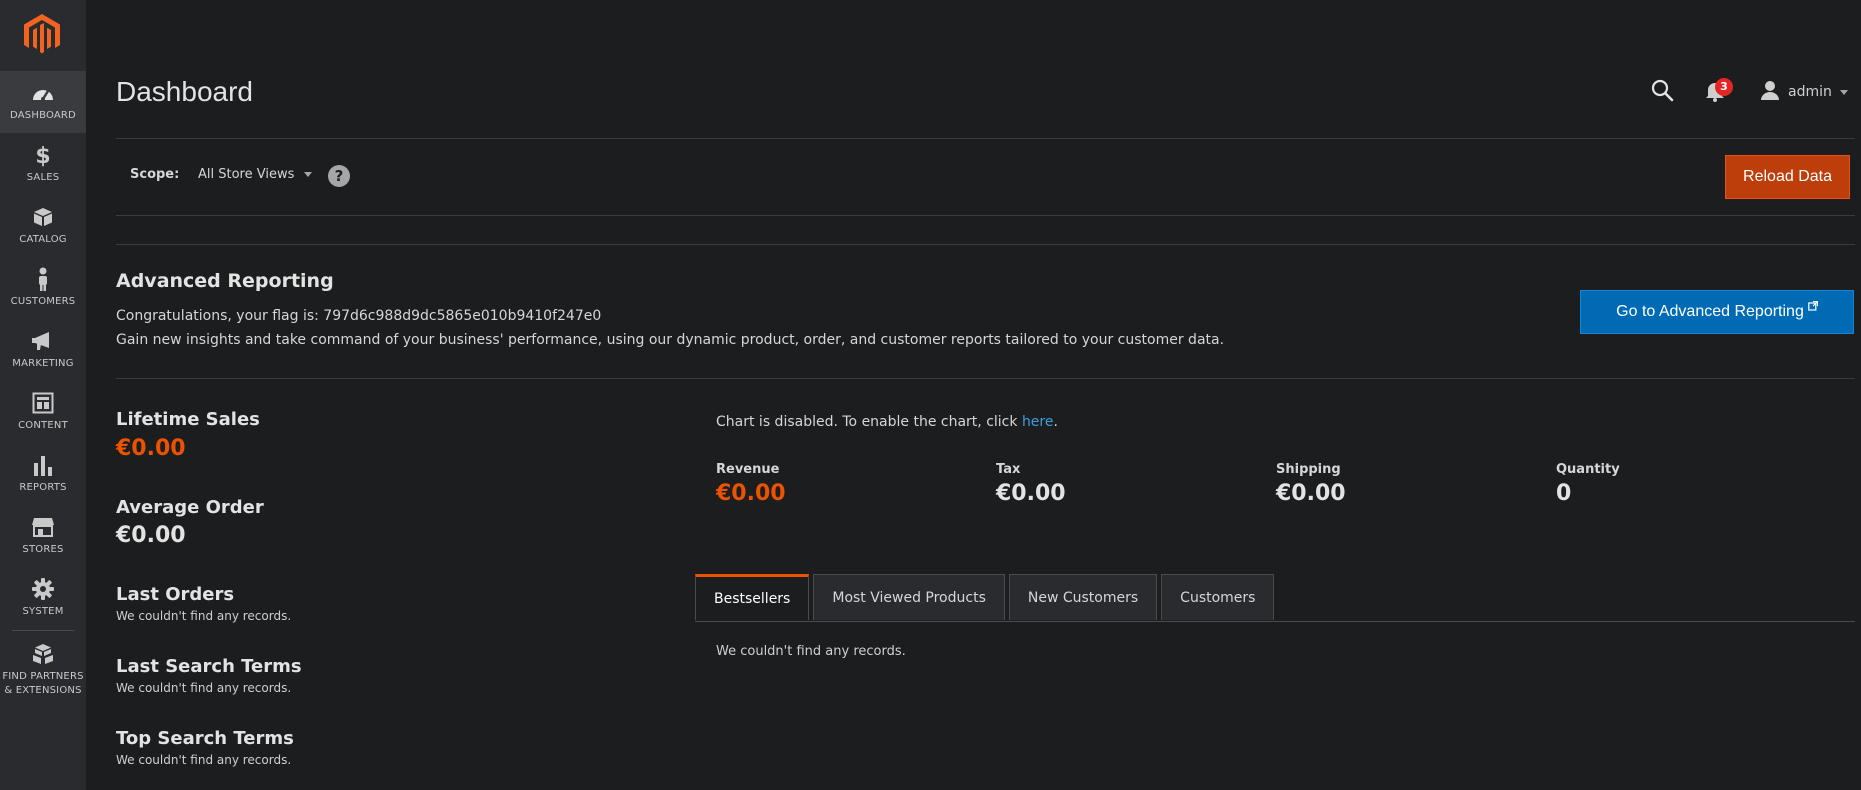  Describe the element at coordinates (43, 217) in the screenshot. I see `box-icon` at that location.